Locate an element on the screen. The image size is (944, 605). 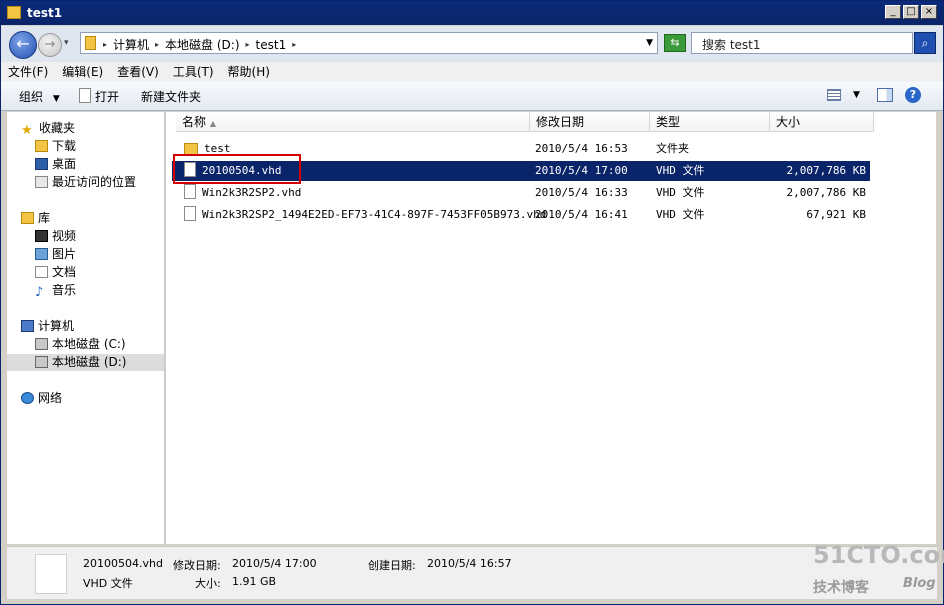
recent-places-icon is located at coordinates (41, 182).